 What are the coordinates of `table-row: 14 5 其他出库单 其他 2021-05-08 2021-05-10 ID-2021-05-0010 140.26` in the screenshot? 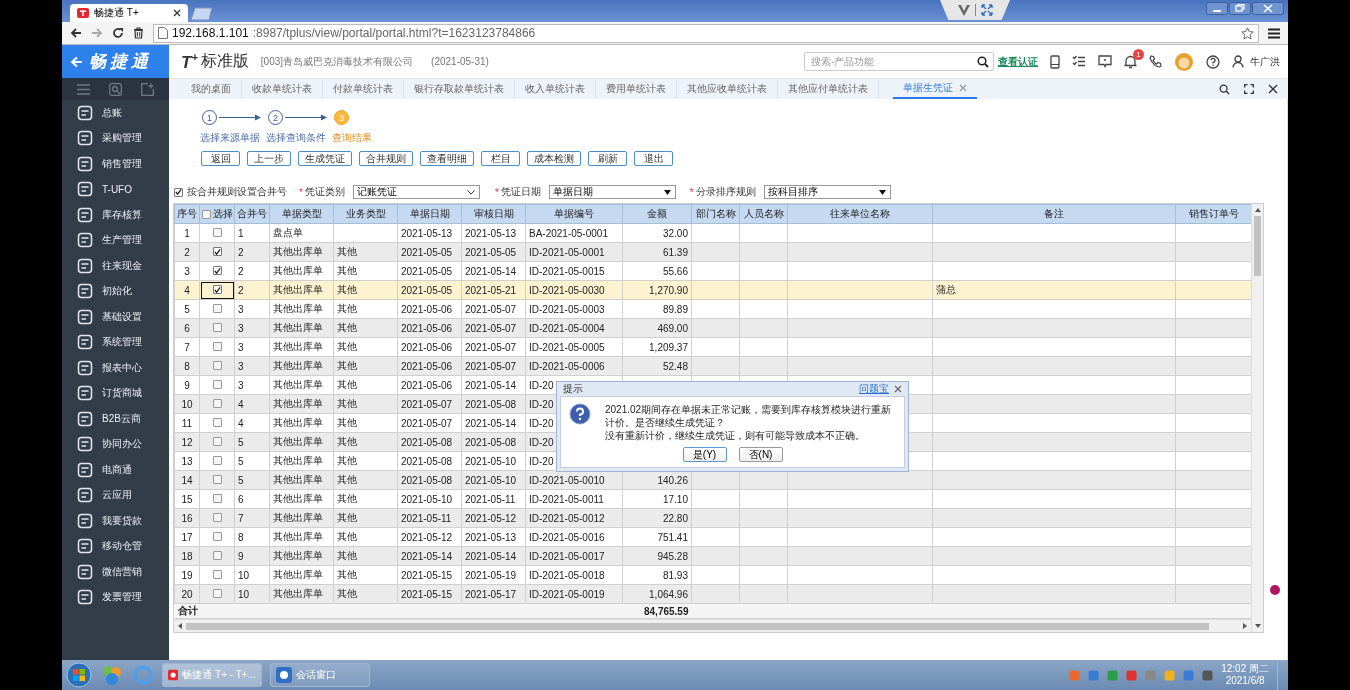 It's located at (713, 480).